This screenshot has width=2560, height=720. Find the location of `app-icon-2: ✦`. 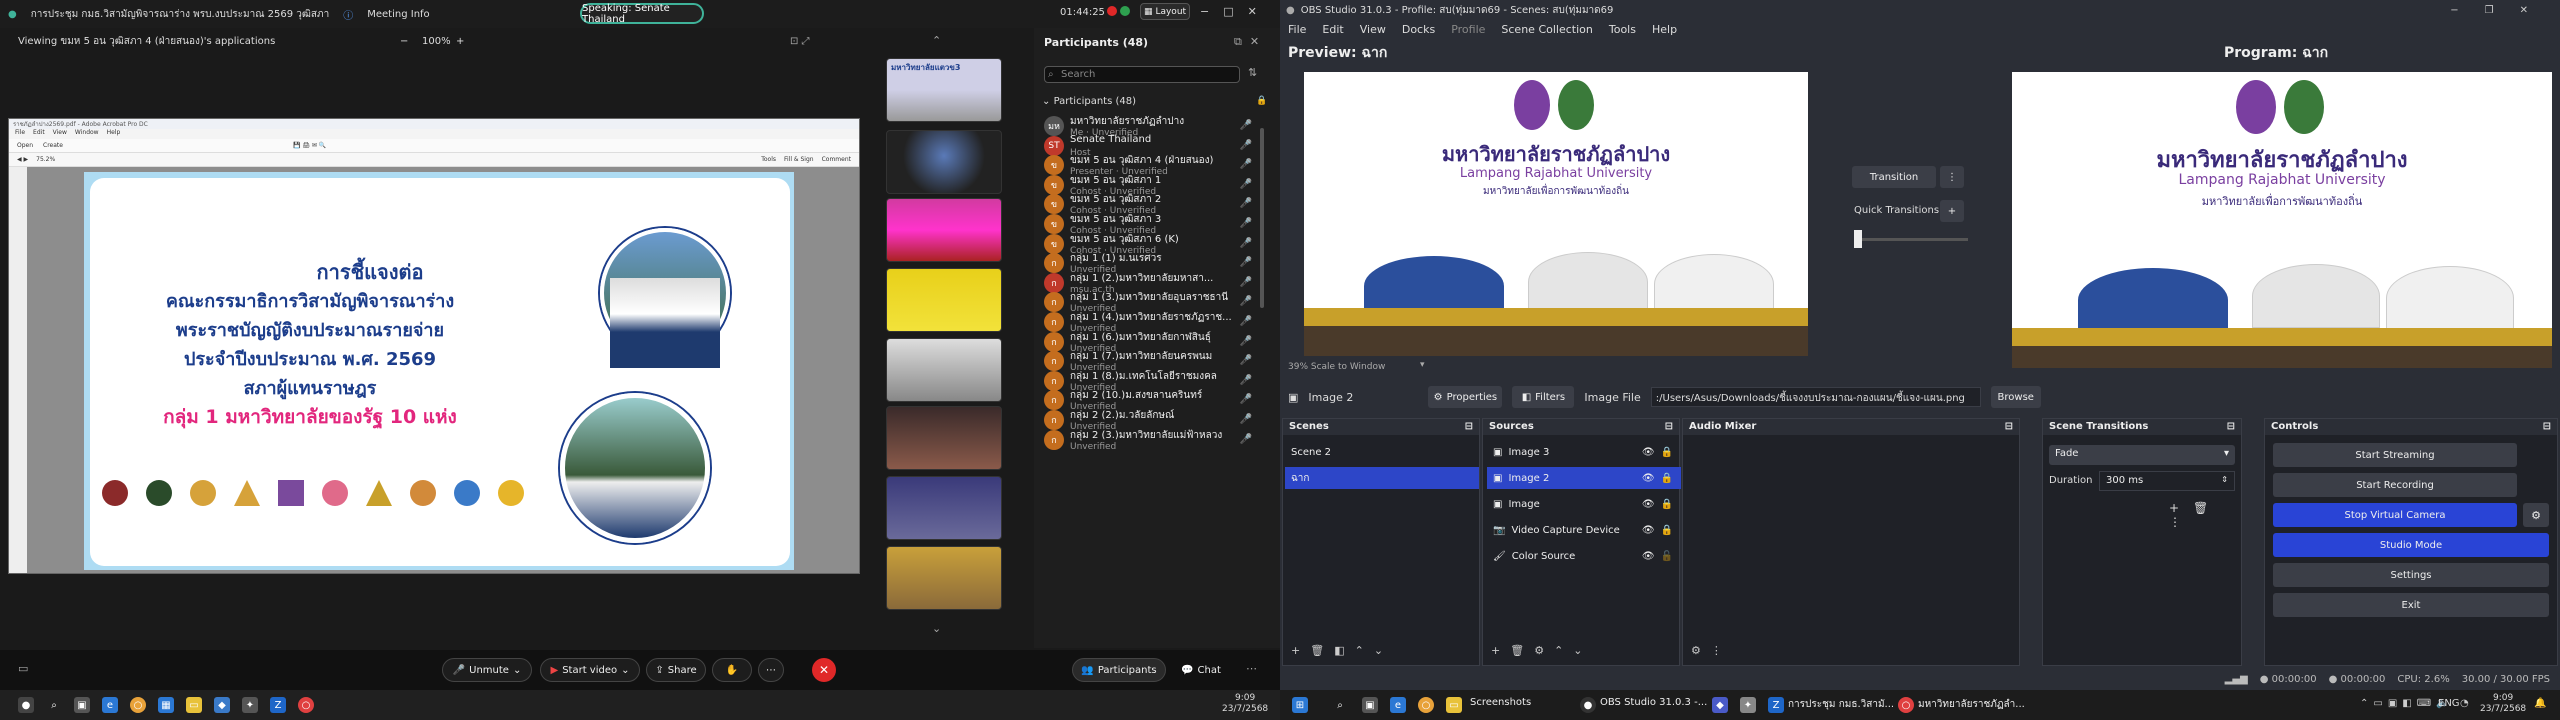

app-icon-2: ✦ is located at coordinates (1748, 705).